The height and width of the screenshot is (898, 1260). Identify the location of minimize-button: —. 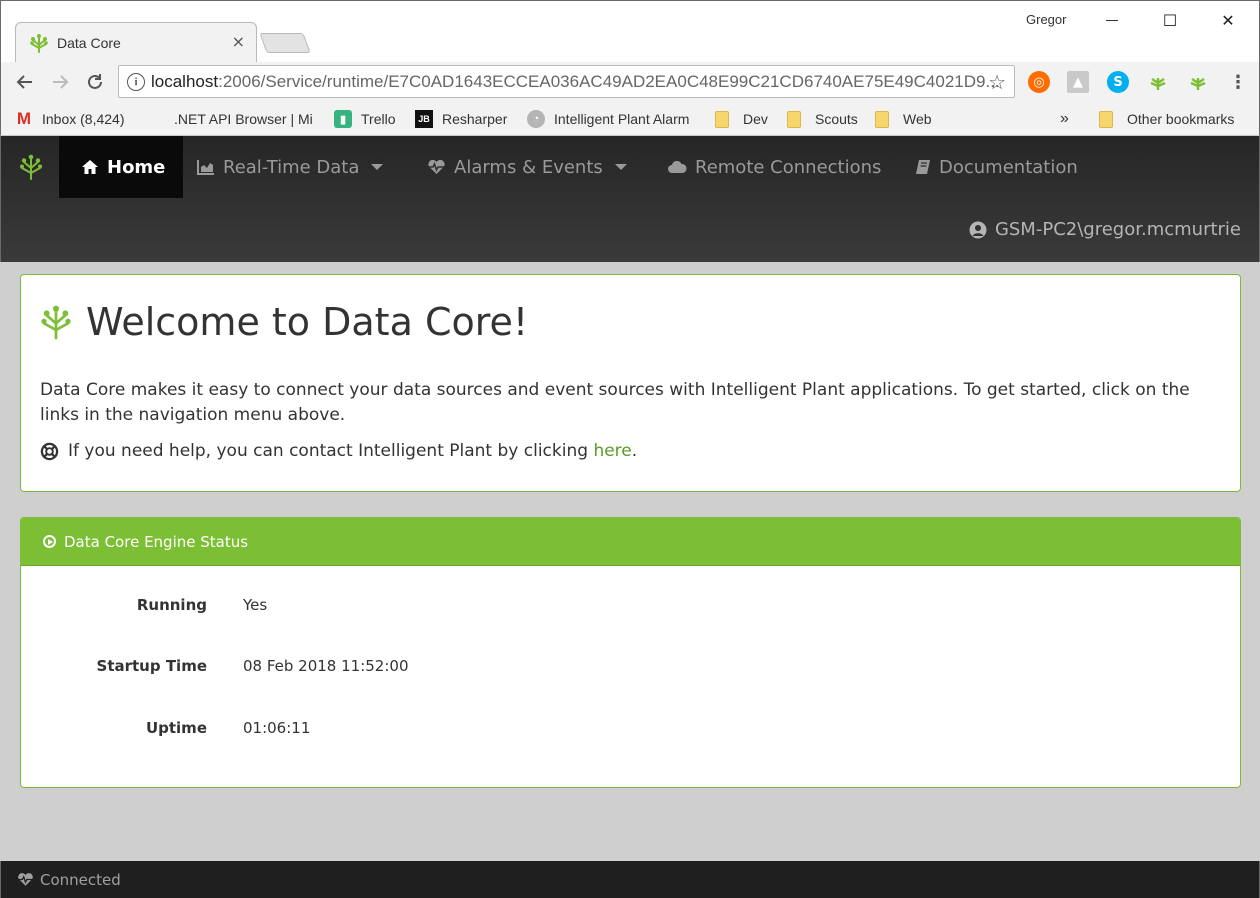
(1112, 20).